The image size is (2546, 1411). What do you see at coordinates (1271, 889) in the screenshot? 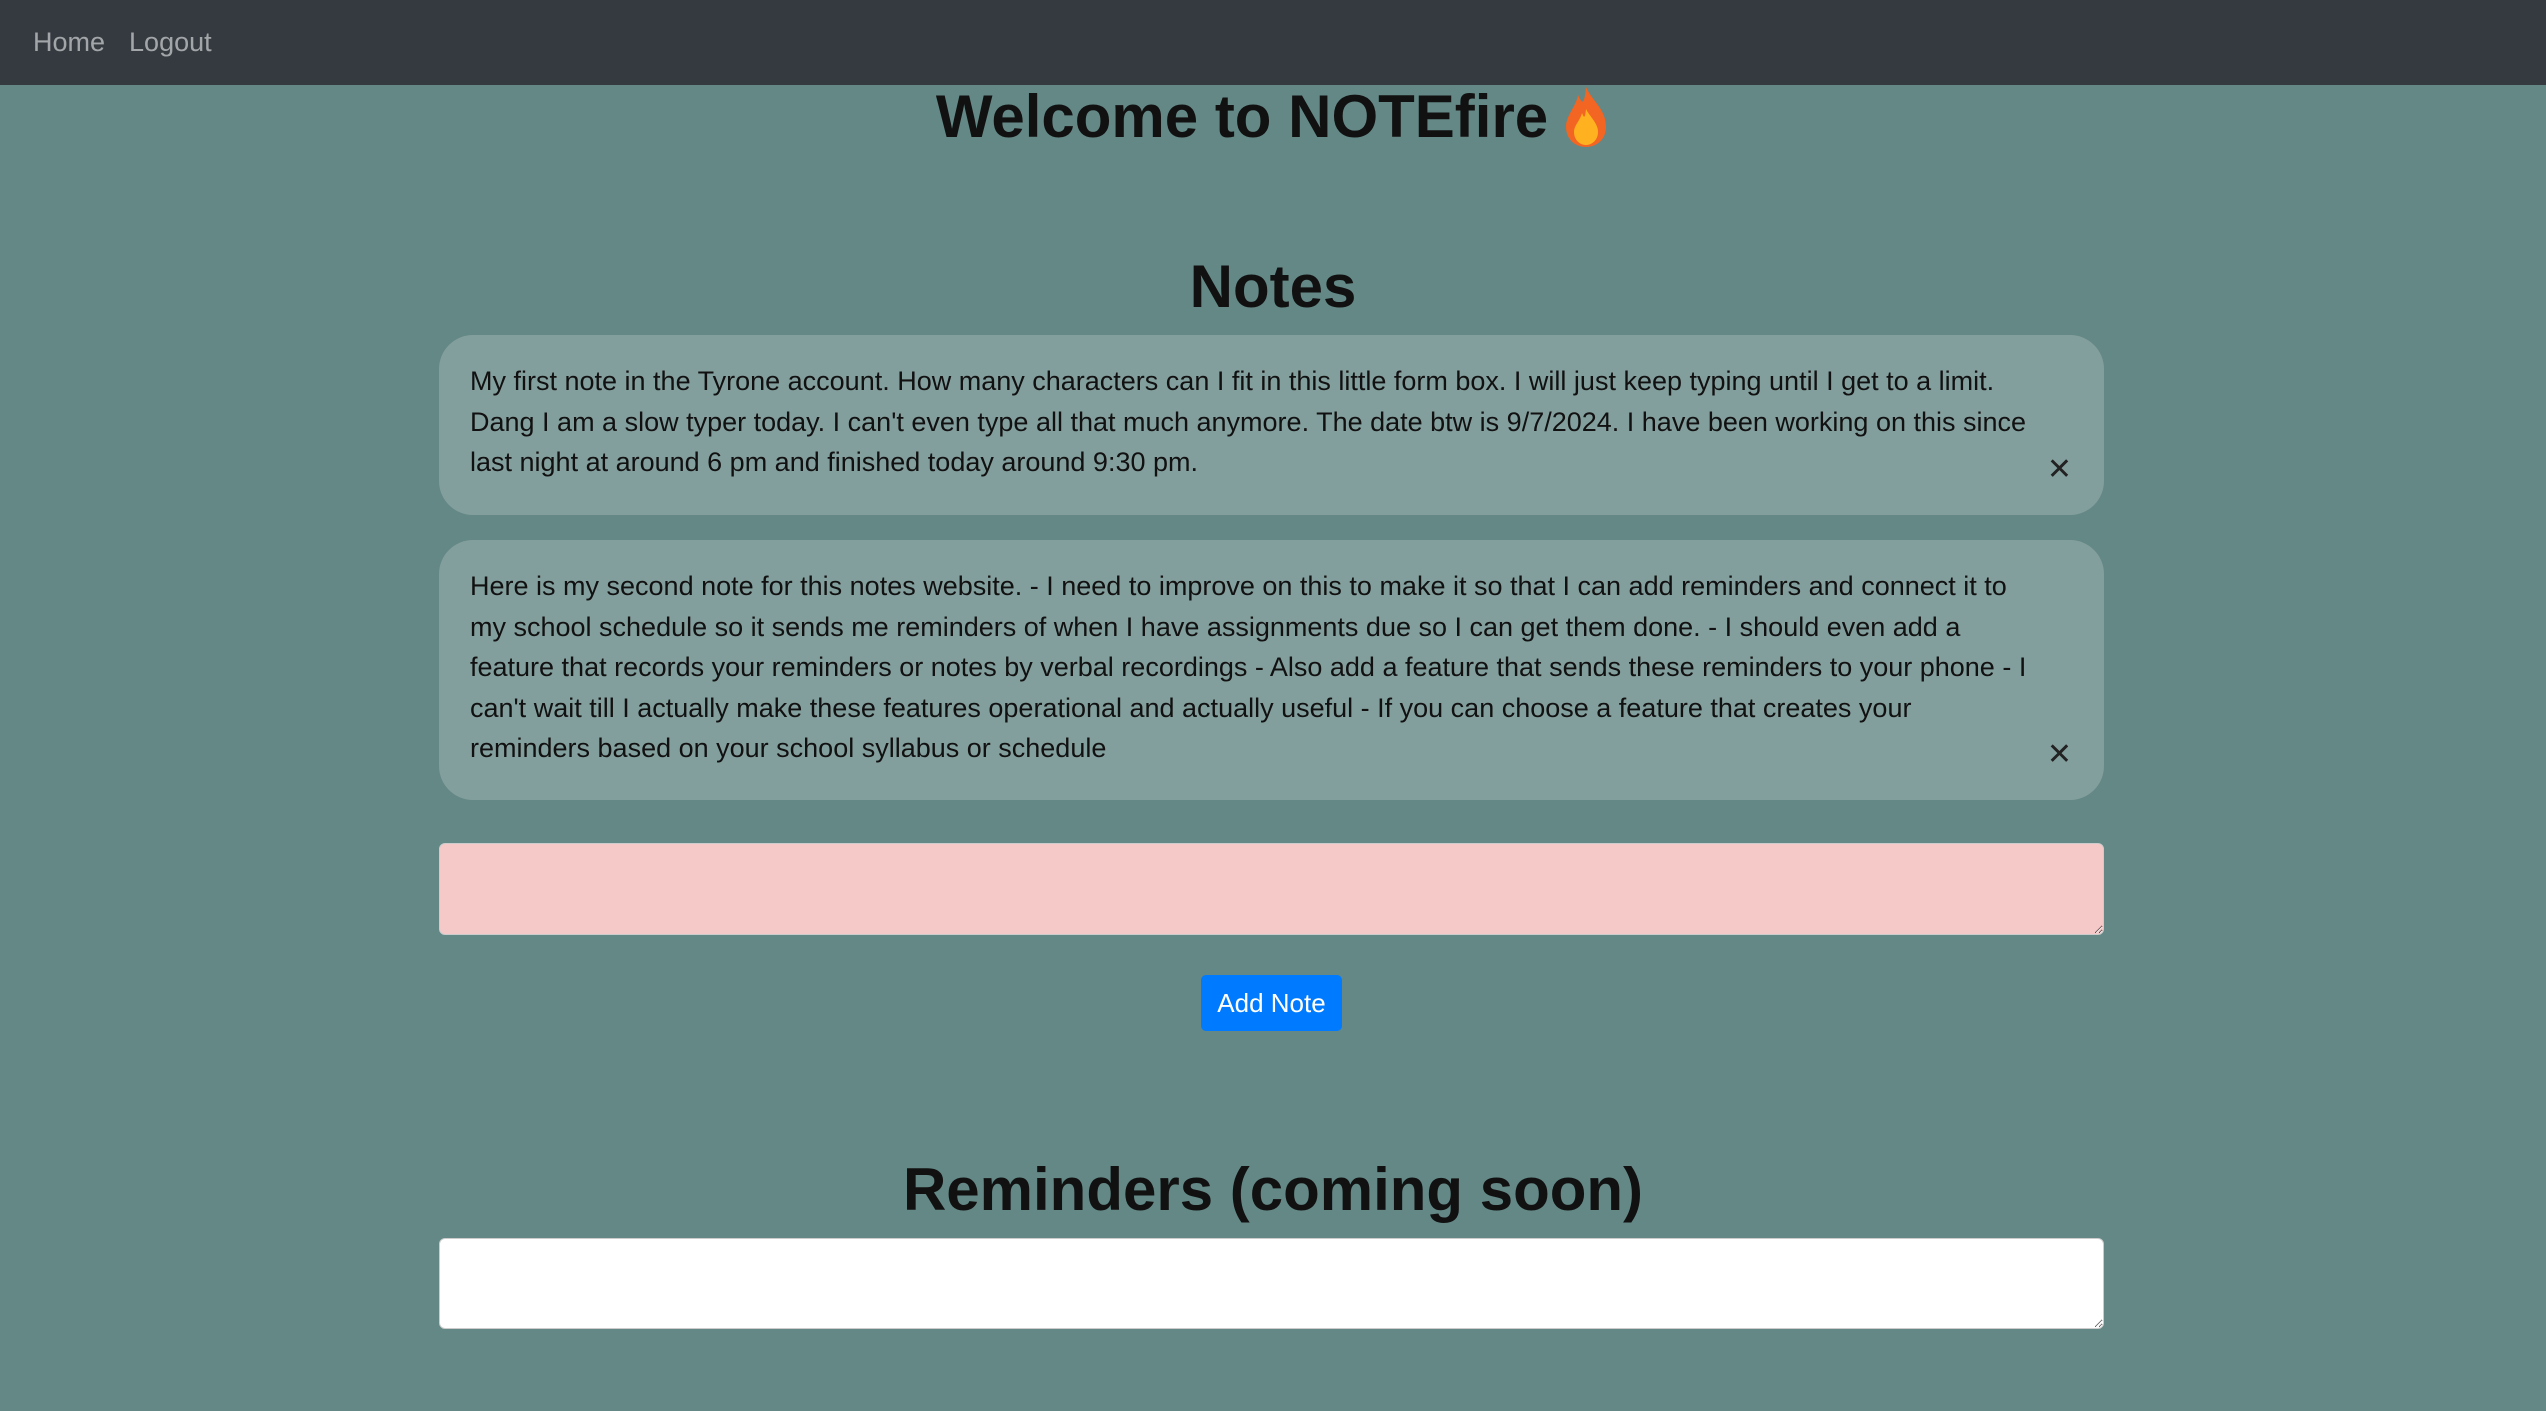
I see `new-note-input` at bounding box center [1271, 889].